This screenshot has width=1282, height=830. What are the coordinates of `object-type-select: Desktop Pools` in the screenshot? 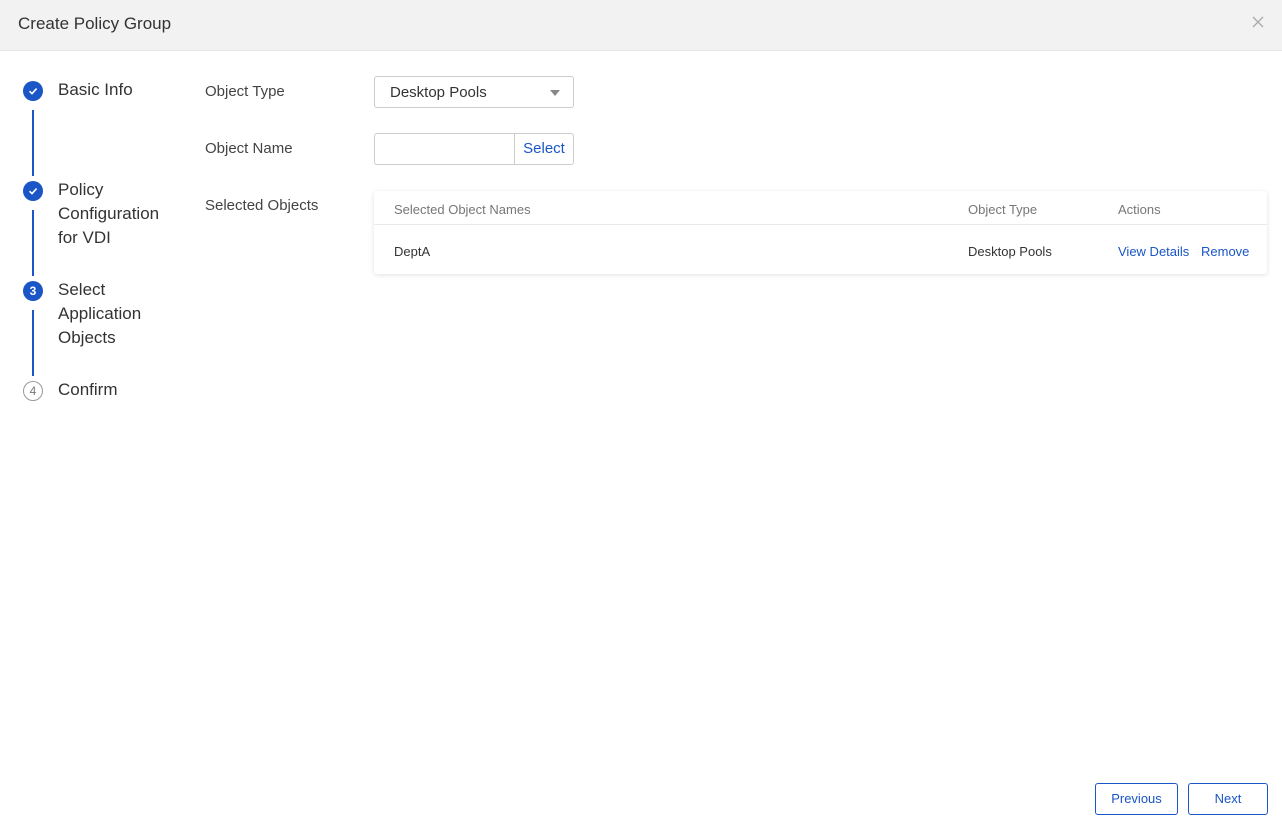 It's located at (474, 92).